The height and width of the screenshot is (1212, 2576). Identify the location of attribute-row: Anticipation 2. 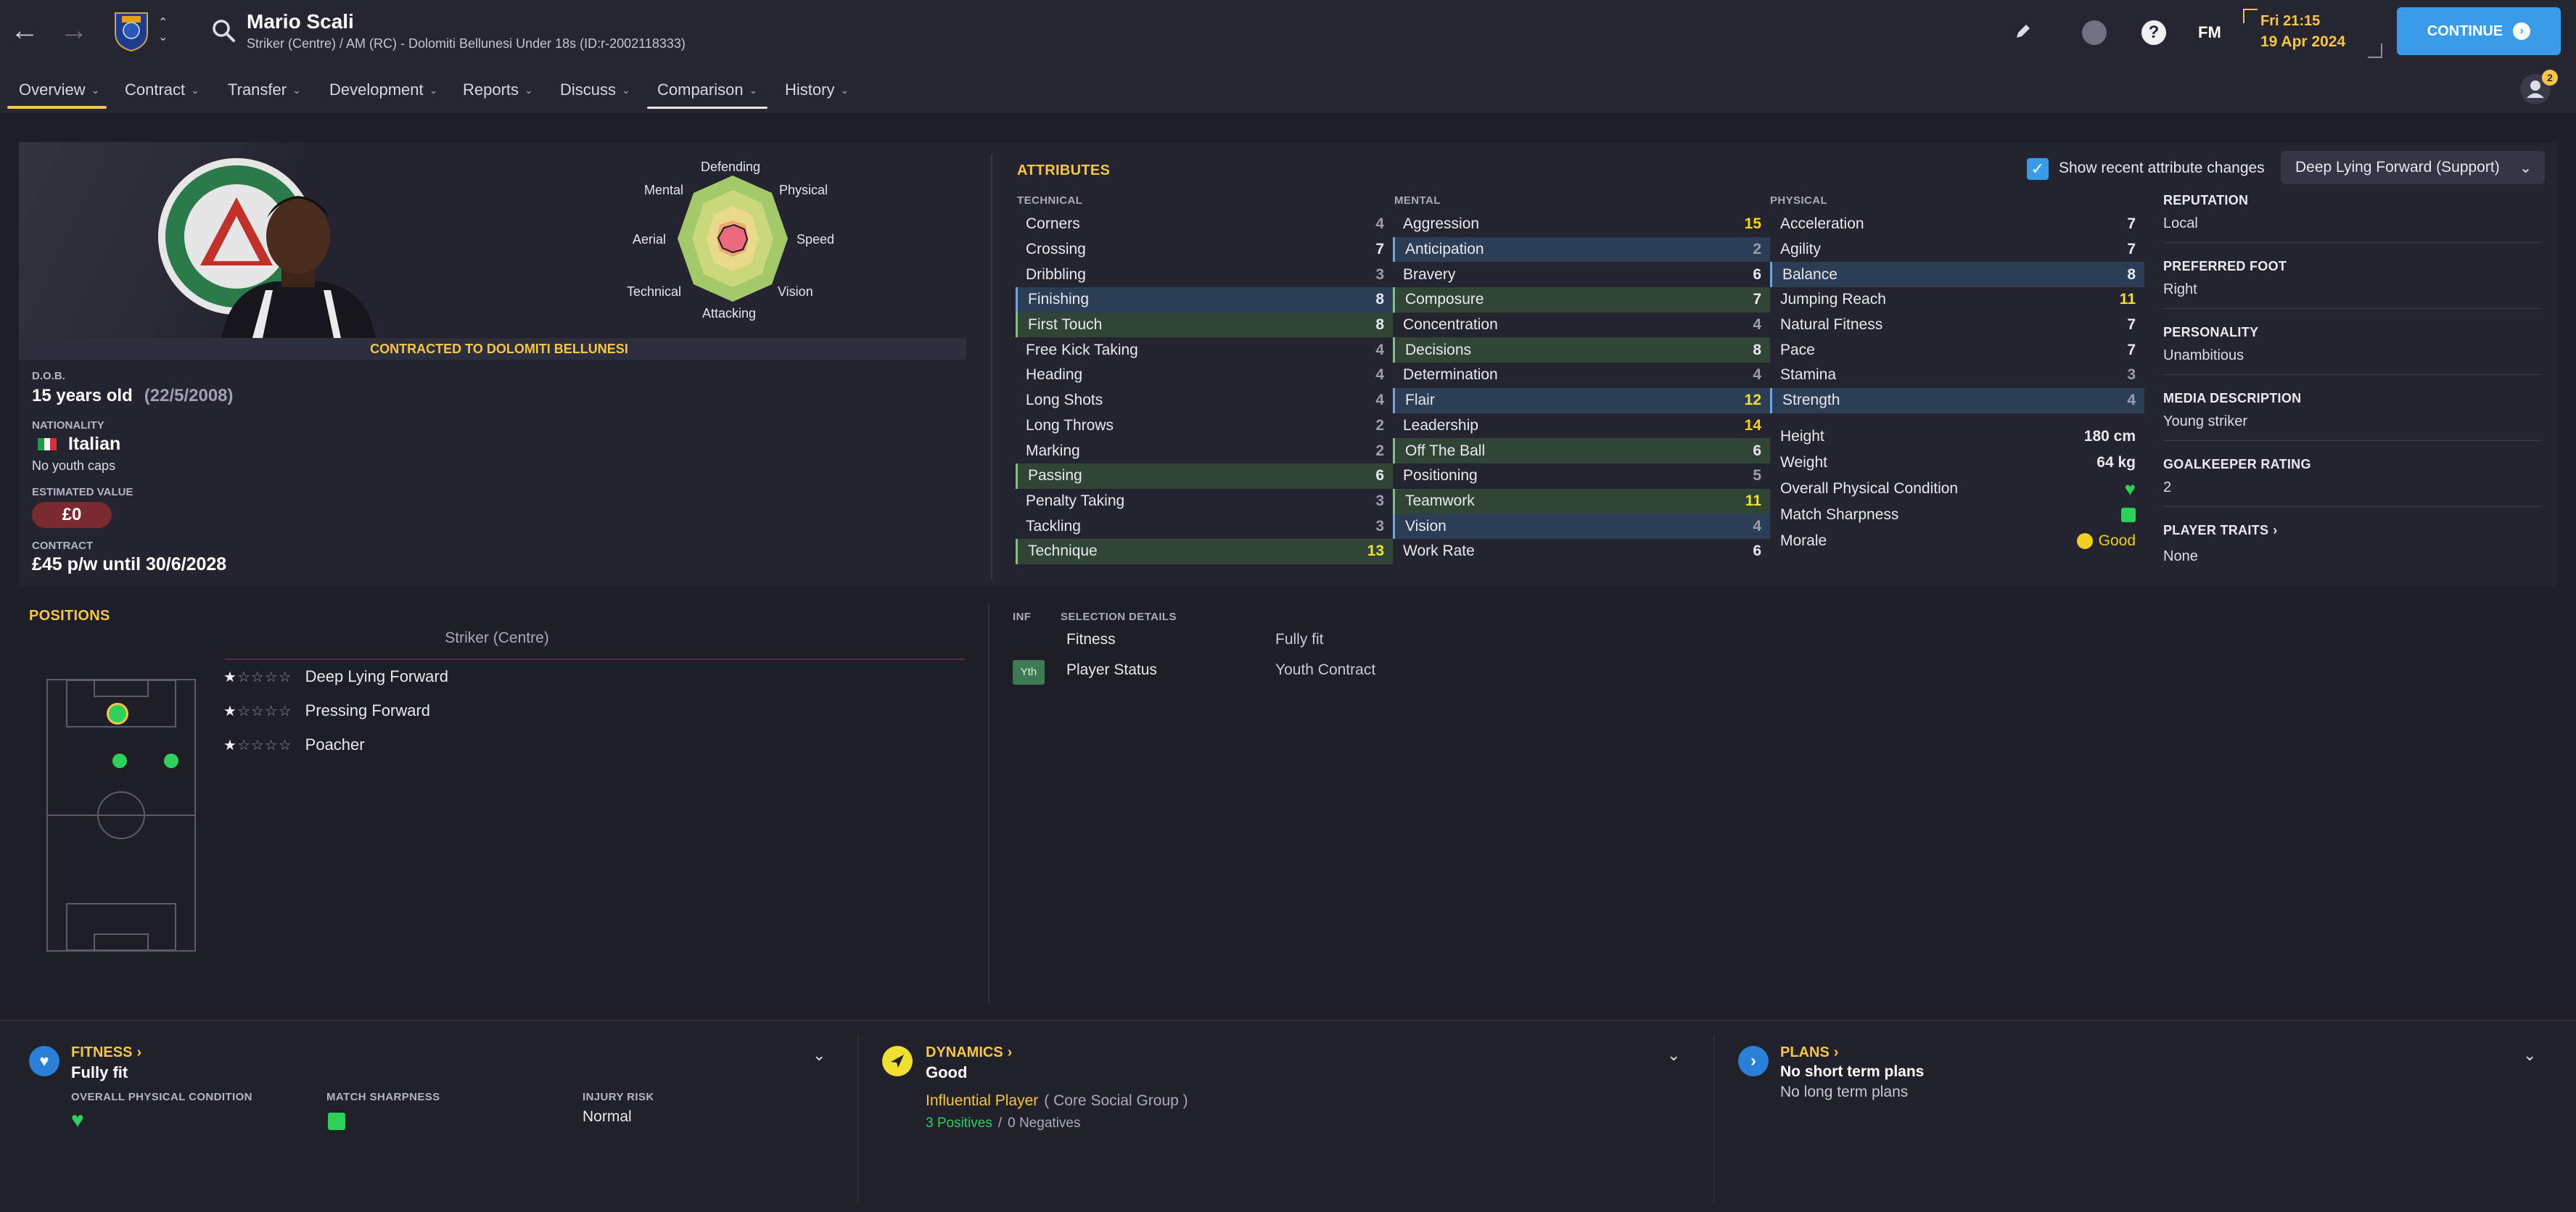
(1581, 249).